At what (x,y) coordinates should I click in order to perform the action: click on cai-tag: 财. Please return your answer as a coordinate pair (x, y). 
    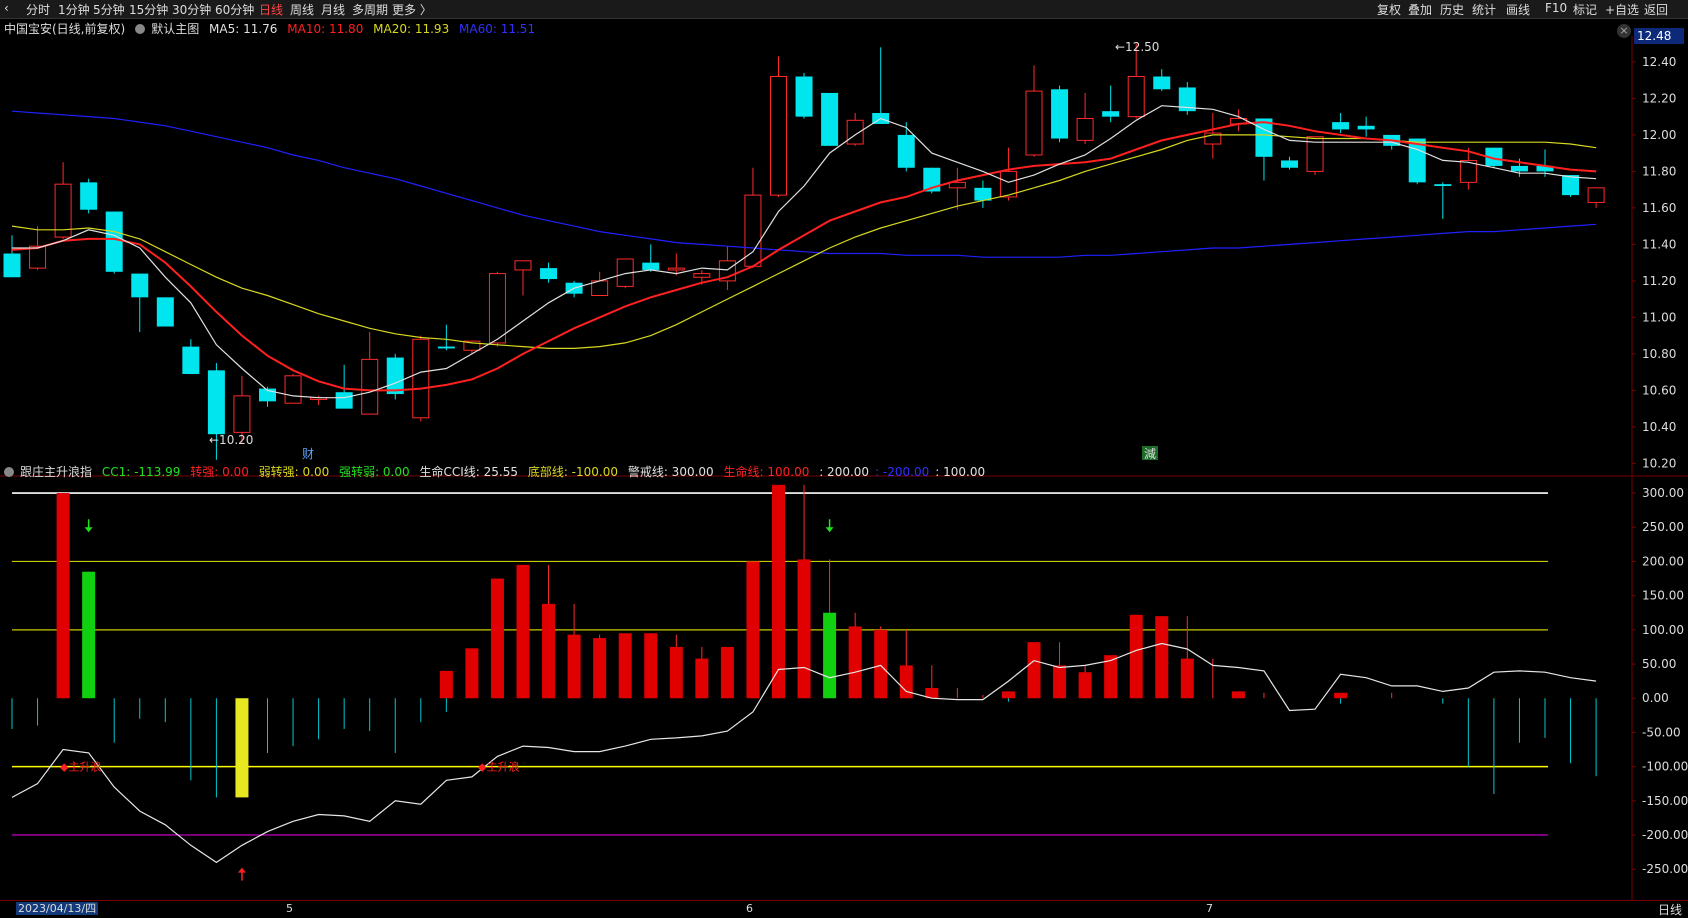
    Looking at the image, I should click on (308, 454).